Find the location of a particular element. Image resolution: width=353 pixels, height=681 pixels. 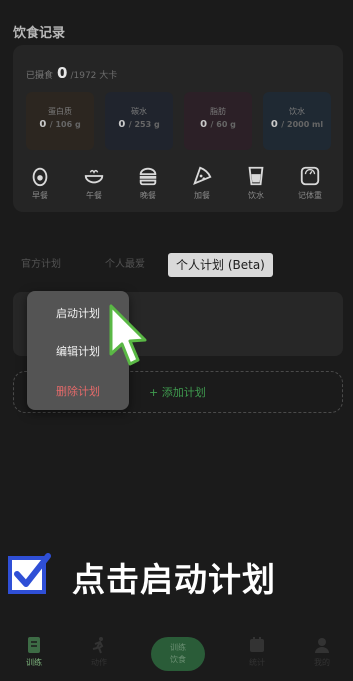

plan-tabs: 官方计划 个人最爱 个人计划 (Beta) is located at coordinates (178, 266).